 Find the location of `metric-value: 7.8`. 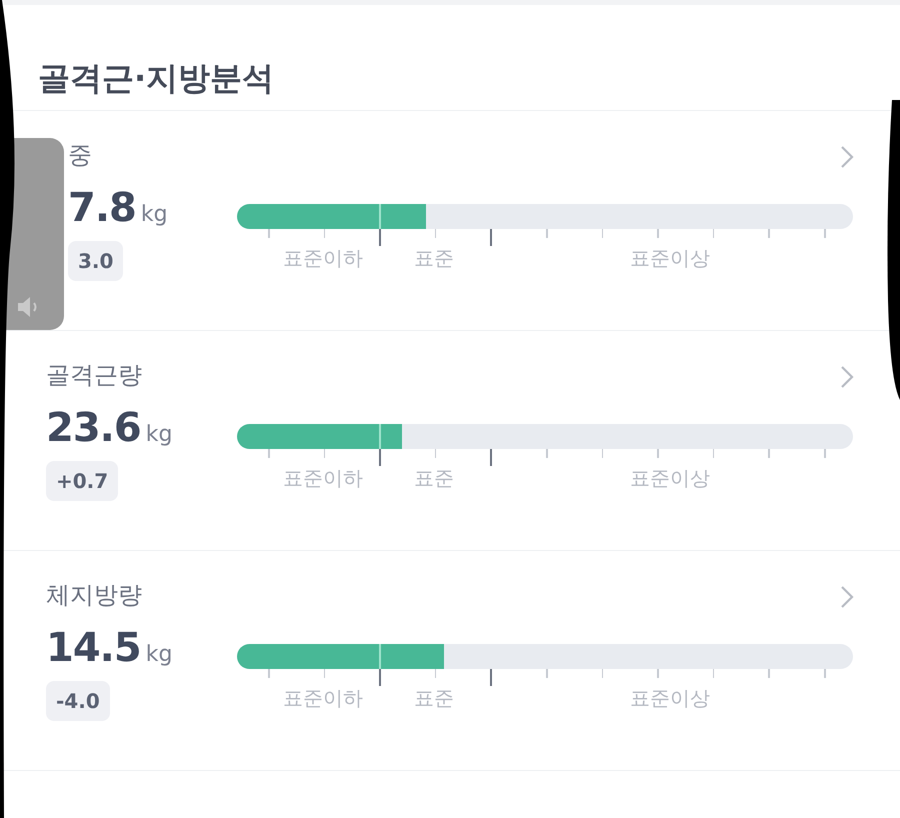

metric-value: 7.8 is located at coordinates (102, 208).